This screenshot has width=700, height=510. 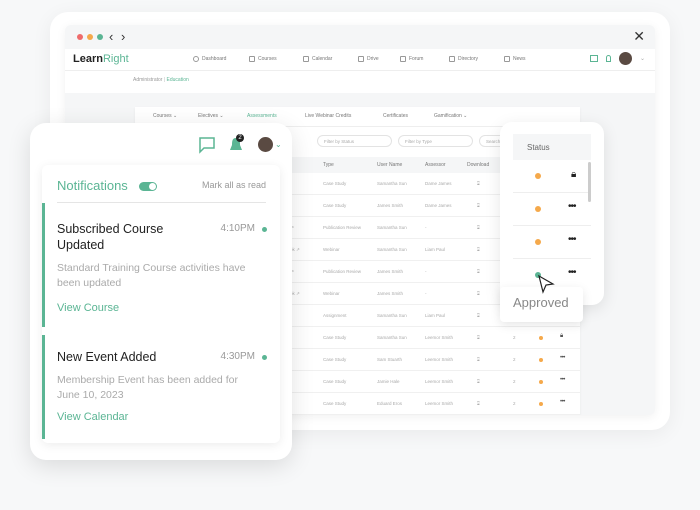 What do you see at coordinates (403, 59) in the screenshot?
I see `forum-icon` at bounding box center [403, 59].